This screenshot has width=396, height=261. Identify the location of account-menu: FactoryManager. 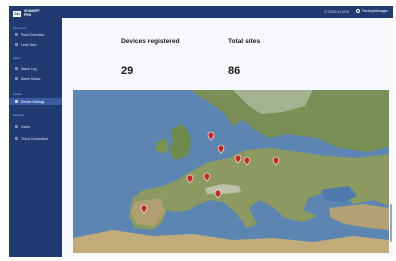
(371, 11).